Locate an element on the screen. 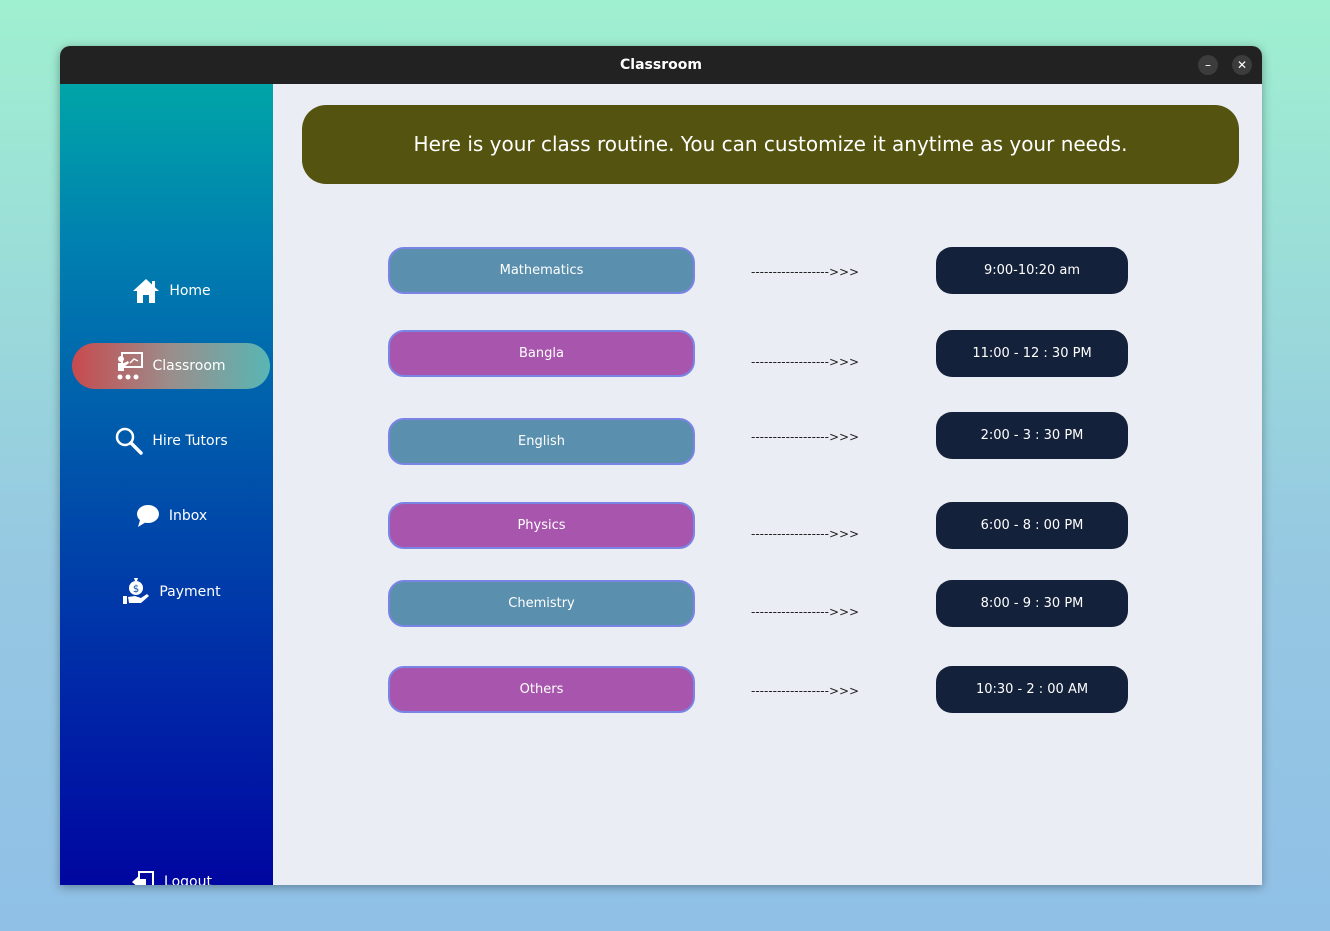  time-slot-bangla: 11:00 - 12 : 30 PM is located at coordinates (1032, 353).